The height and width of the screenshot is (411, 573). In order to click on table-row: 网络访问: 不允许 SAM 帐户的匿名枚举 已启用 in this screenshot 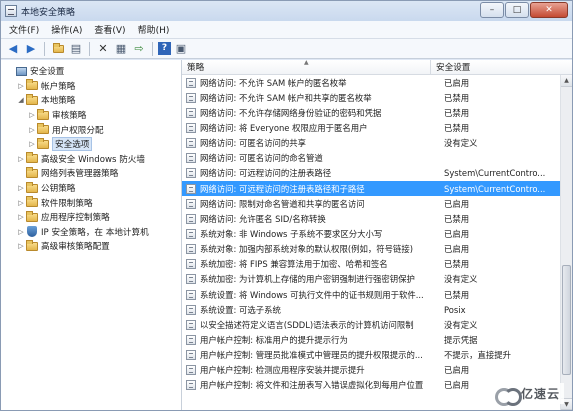, I will do `click(371, 82)`.